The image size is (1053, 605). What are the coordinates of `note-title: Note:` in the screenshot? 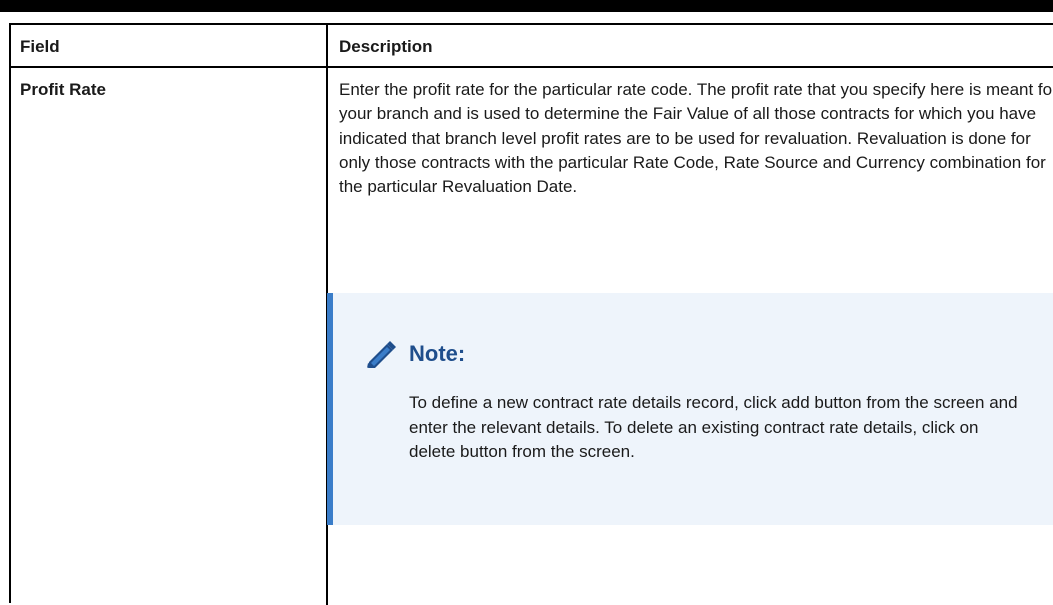 It's located at (437, 353).